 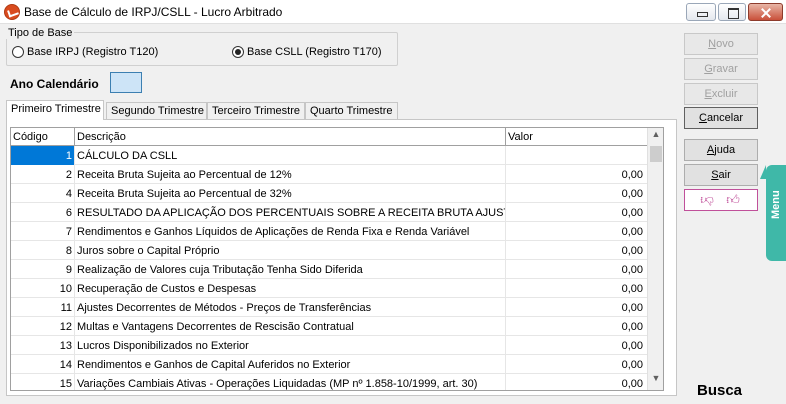 I want to click on table-row: 10 Recuperação de Custos e Despesas 0,00, so click(x=329, y=288).